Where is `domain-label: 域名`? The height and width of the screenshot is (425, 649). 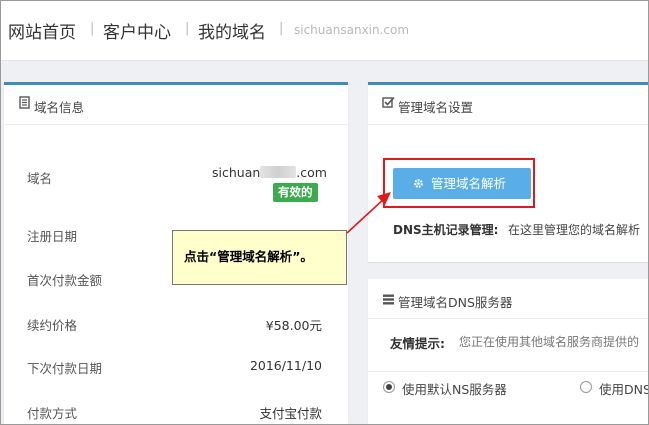 domain-label: 域名 is located at coordinates (40, 178).